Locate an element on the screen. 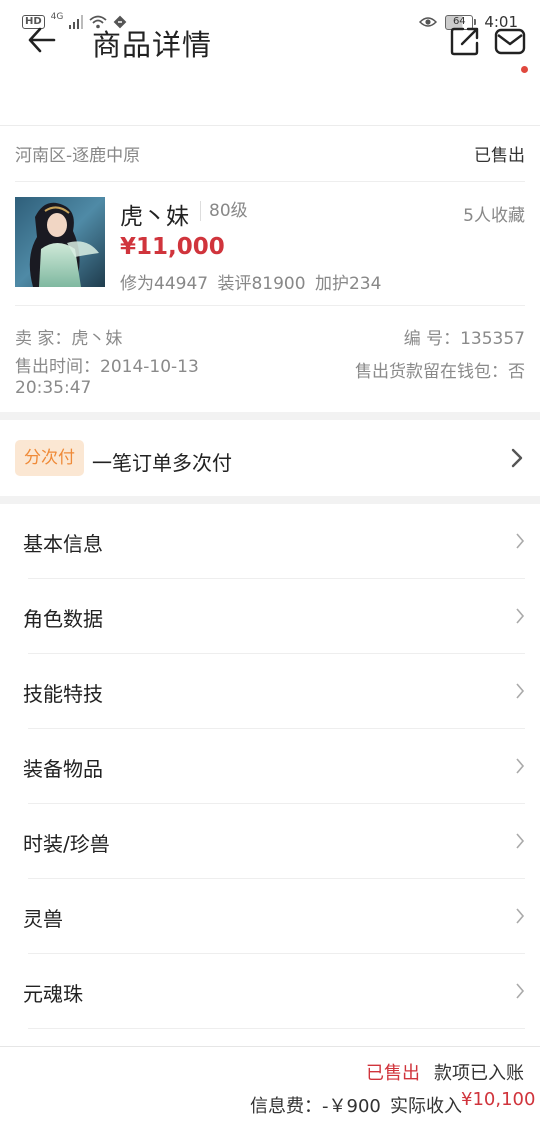 Image resolution: width=540 pixels, height=1122 pixels. character-level: 80级 is located at coordinates (224, 211).